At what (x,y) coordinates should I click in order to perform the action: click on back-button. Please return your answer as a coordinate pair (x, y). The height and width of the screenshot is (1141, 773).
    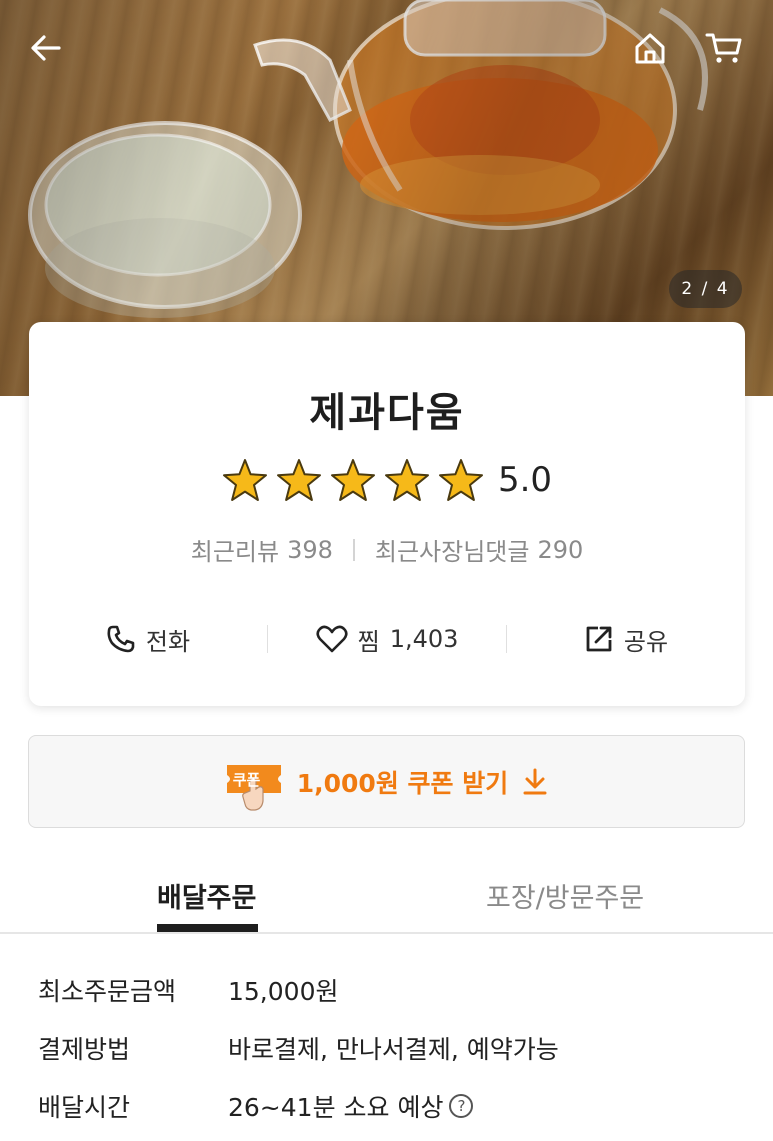
    Looking at the image, I should click on (46, 48).